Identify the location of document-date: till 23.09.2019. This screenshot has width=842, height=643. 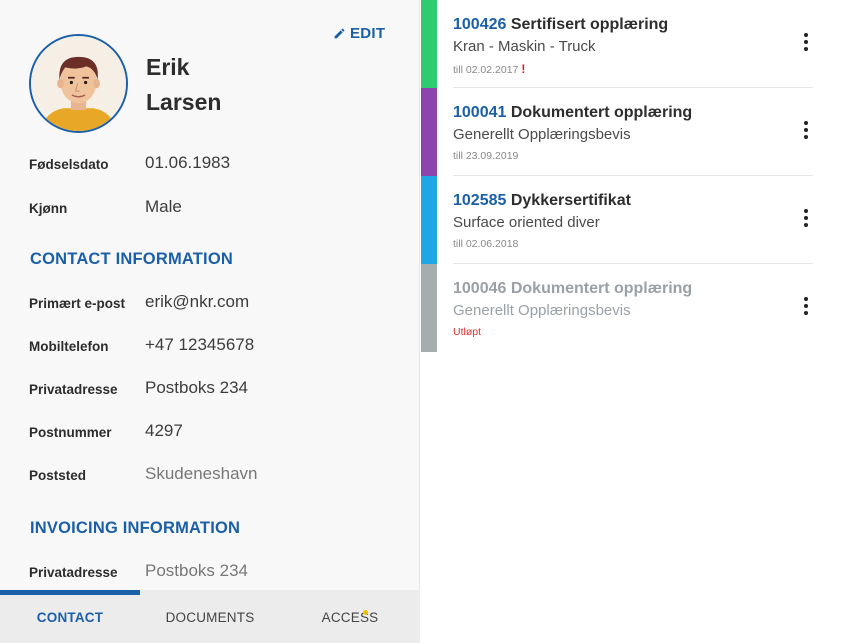
(485, 156).